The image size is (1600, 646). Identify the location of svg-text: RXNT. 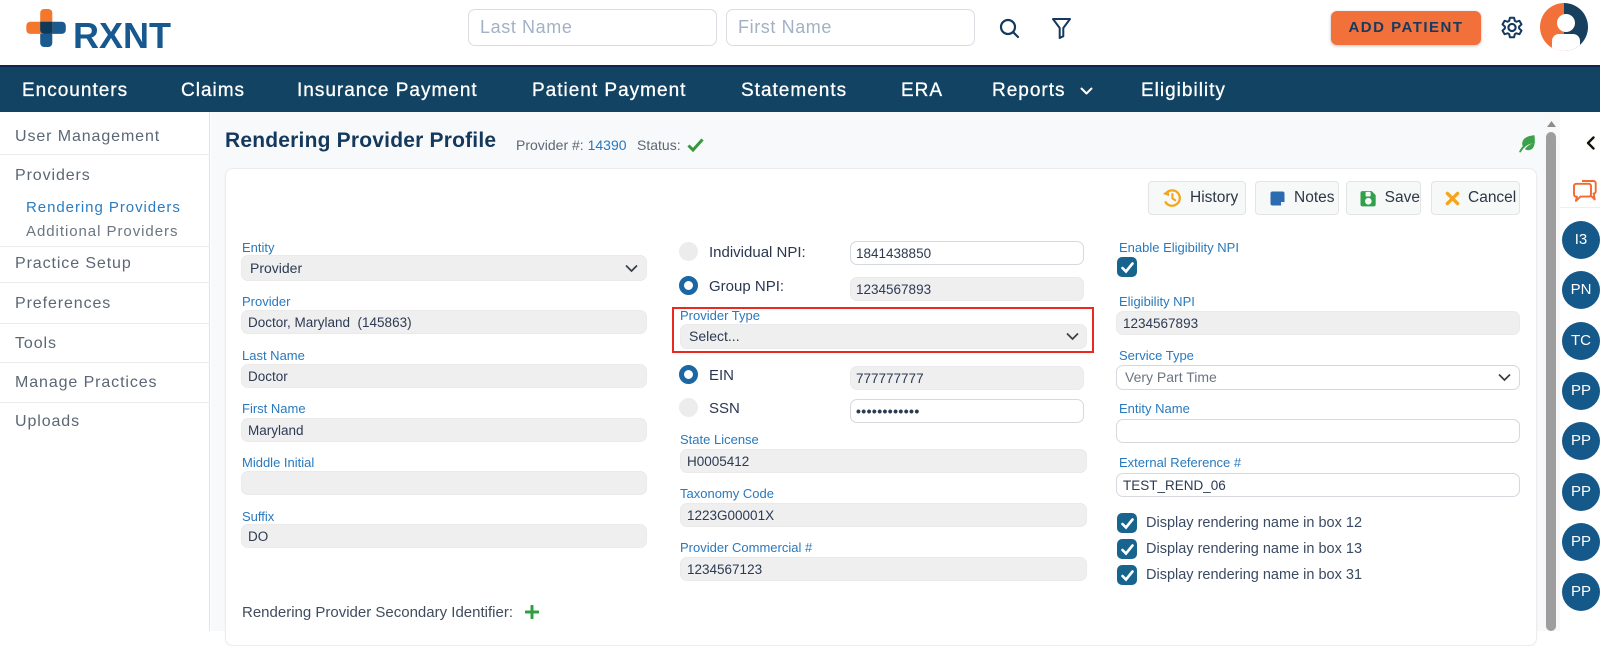
(122, 35).